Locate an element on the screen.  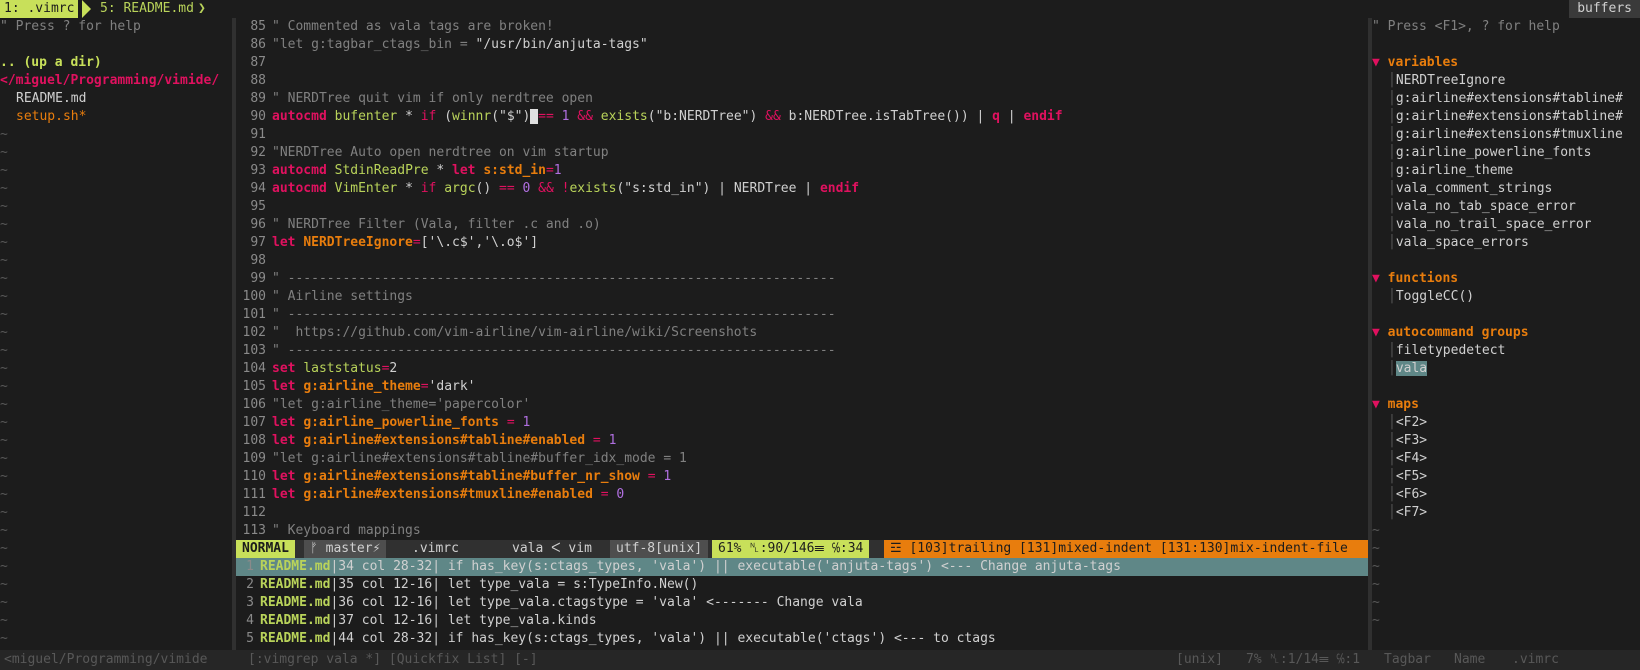
tagbar-item: │g:airline_powerline_fonts is located at coordinates (1506, 153).